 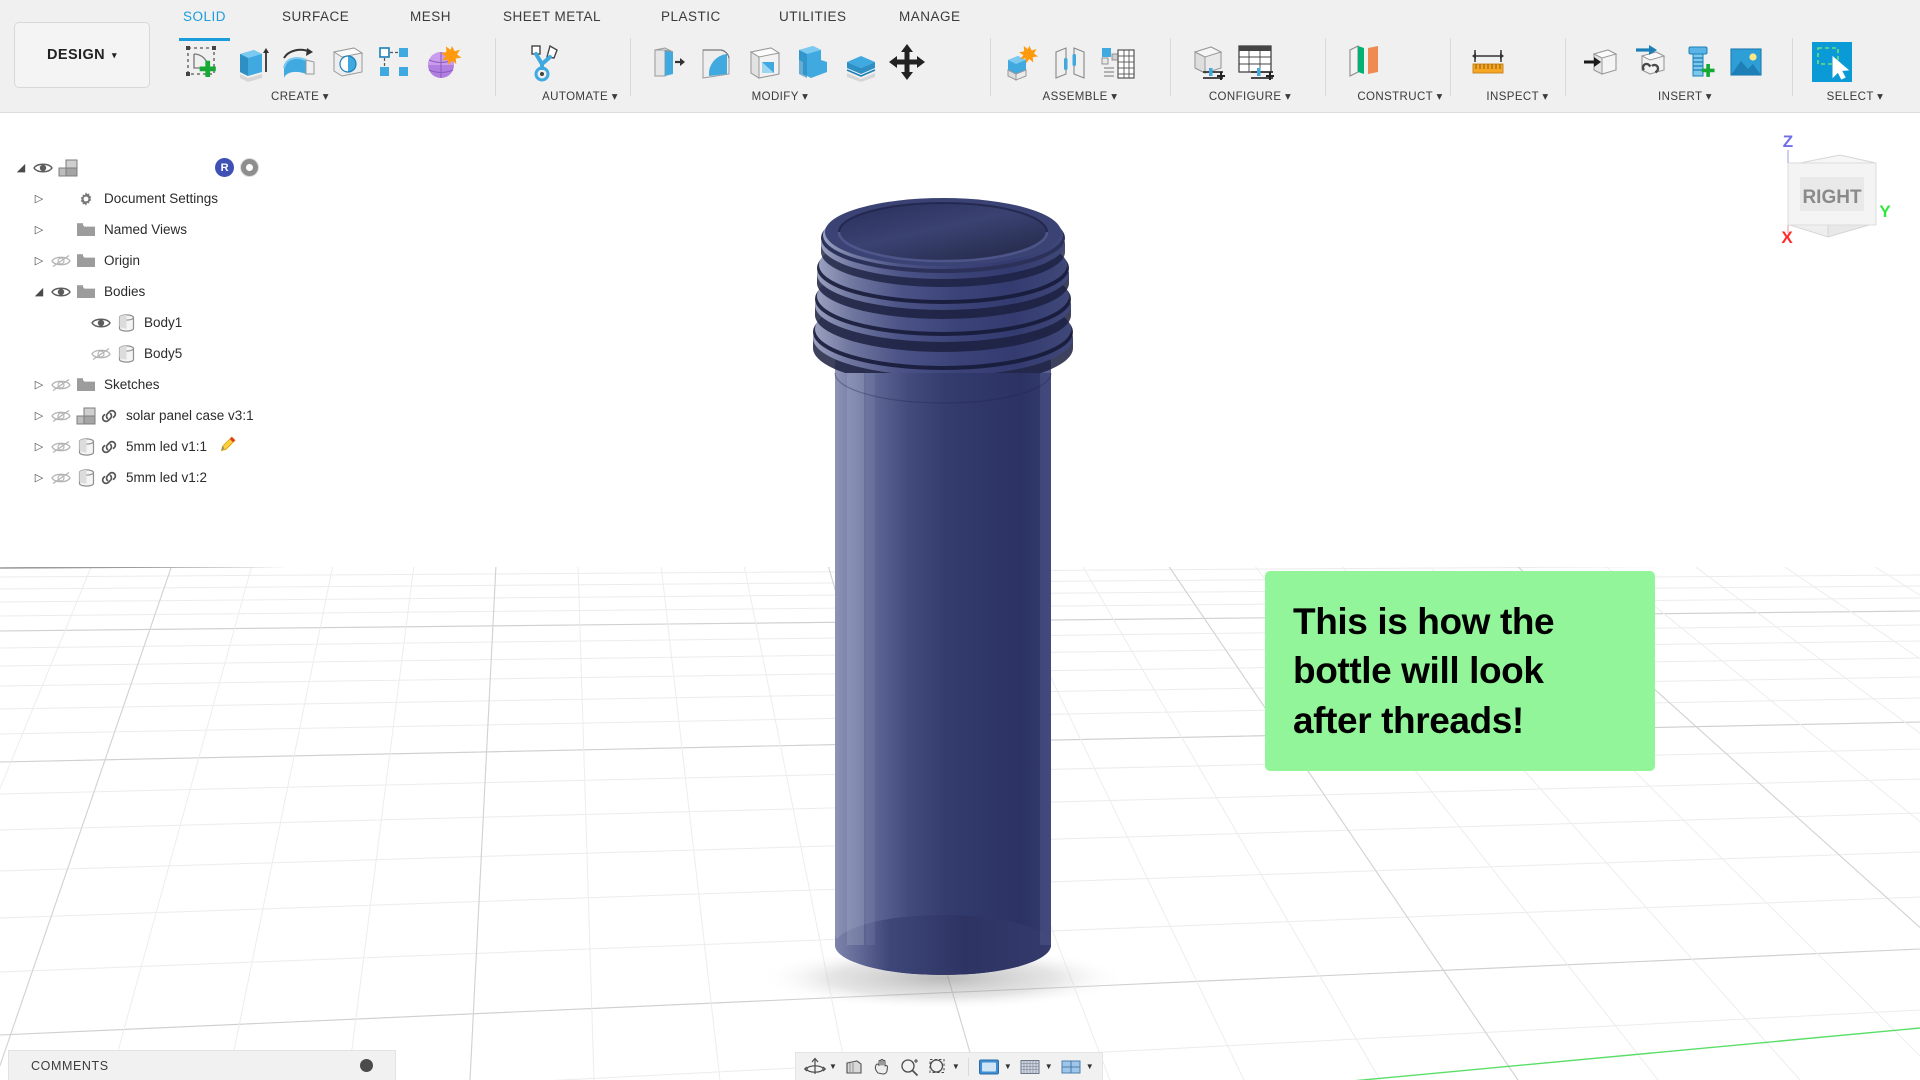 What do you see at coordinates (1832, 62) in the screenshot?
I see `select-window-icon` at bounding box center [1832, 62].